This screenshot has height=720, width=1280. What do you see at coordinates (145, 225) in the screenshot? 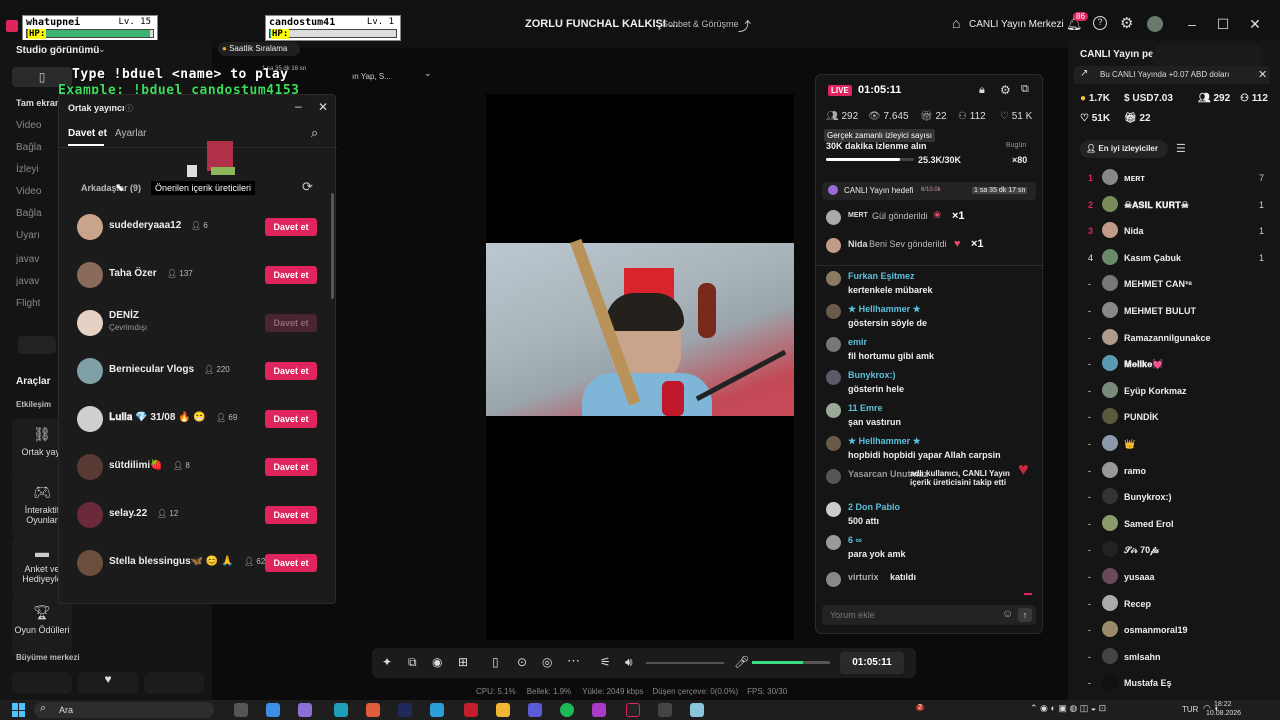
I see `friend-name: sudederyaaa12` at bounding box center [145, 225].